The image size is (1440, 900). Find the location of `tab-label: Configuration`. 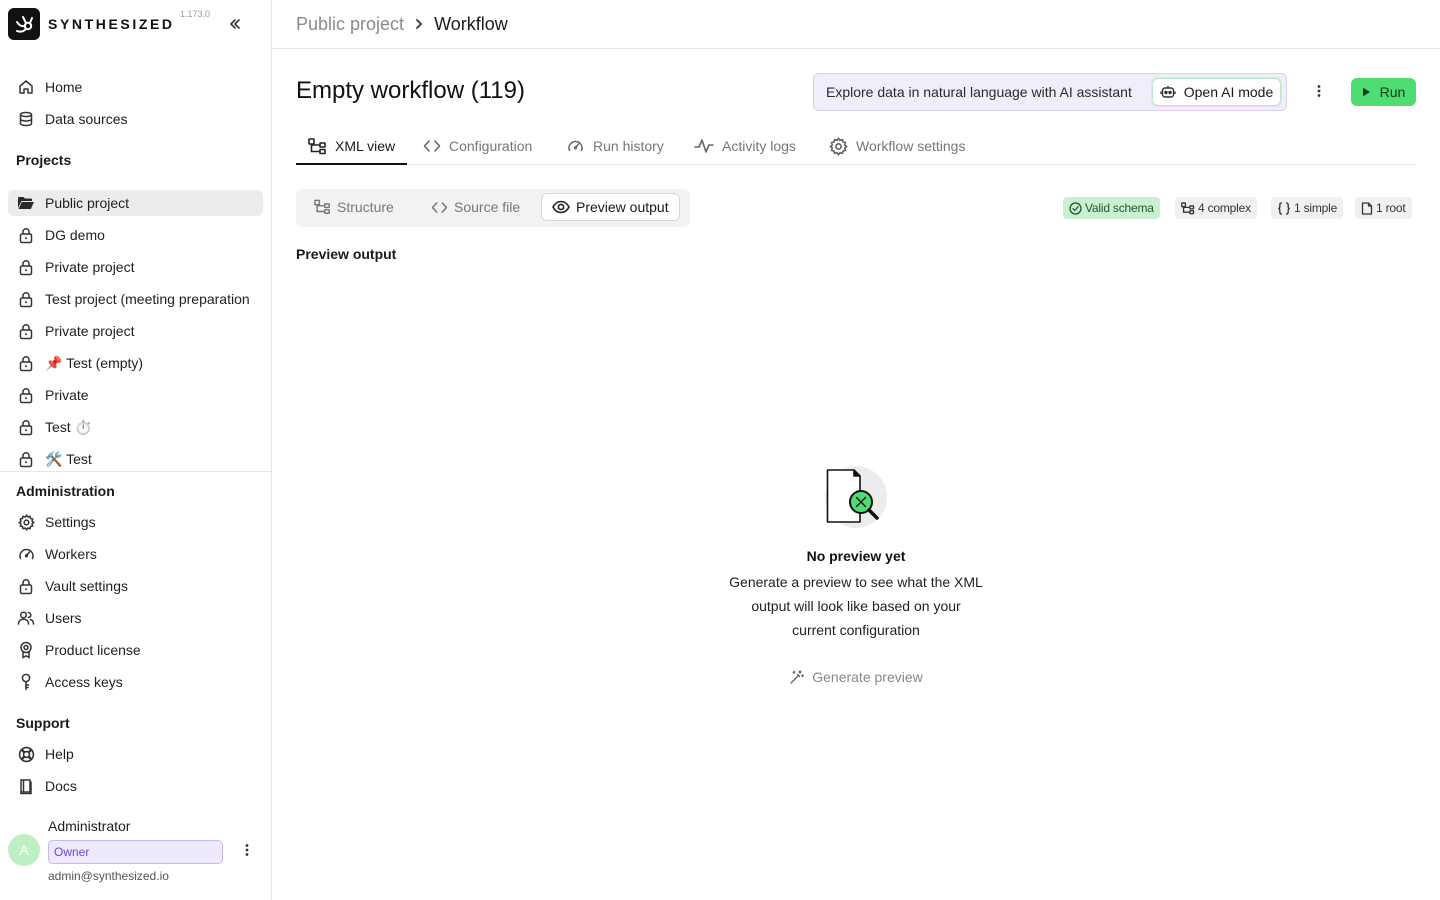

tab-label: Configuration is located at coordinates (491, 146).